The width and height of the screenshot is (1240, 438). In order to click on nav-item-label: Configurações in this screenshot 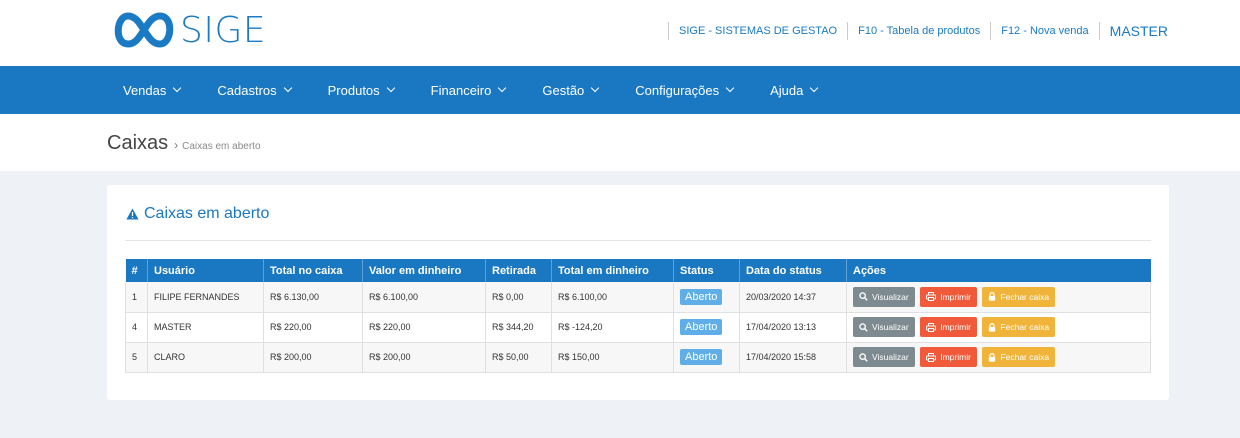, I will do `click(677, 90)`.